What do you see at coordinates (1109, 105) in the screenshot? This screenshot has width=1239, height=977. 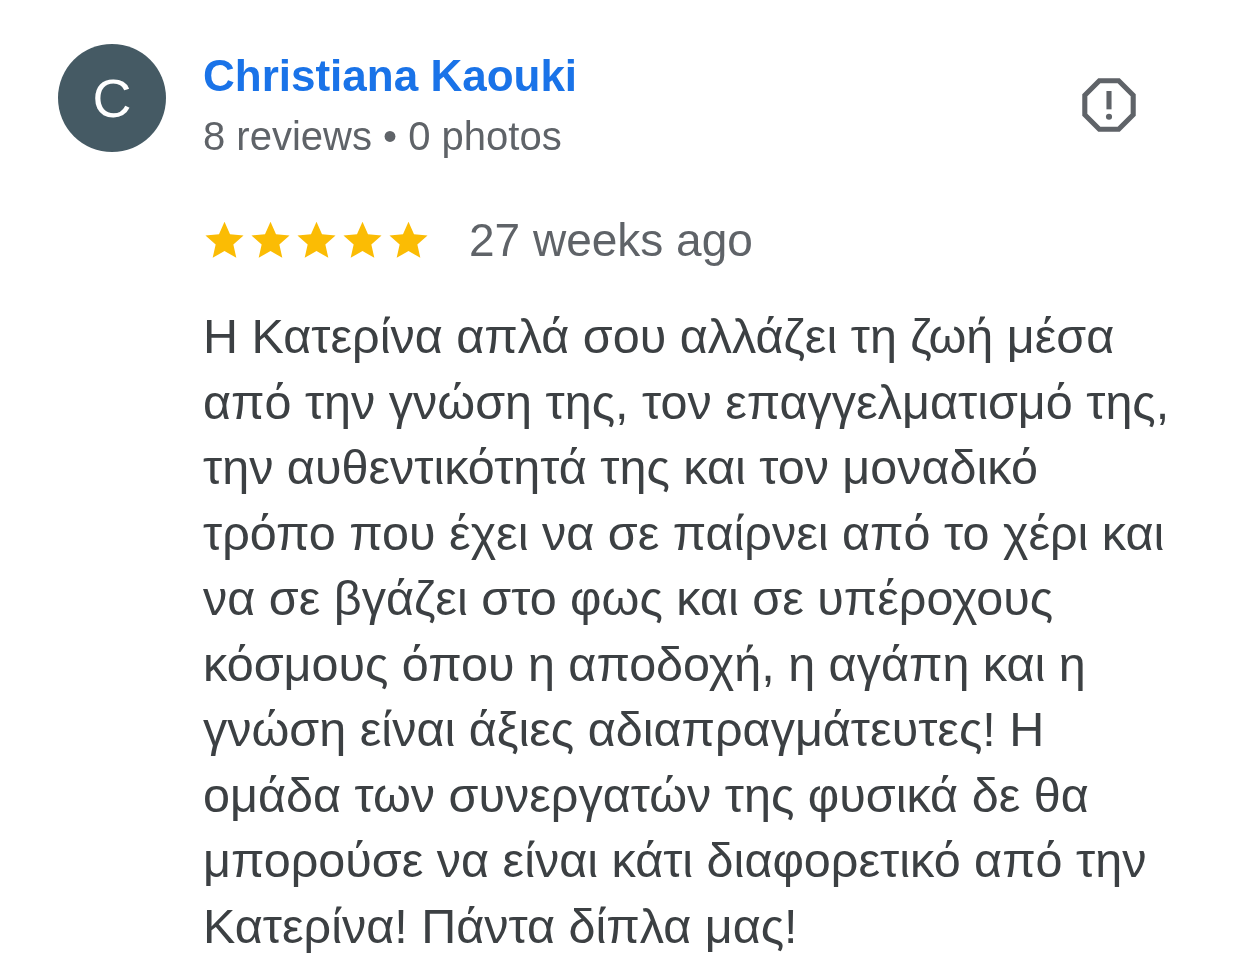 I see `alert-octagon-icon` at bounding box center [1109, 105].